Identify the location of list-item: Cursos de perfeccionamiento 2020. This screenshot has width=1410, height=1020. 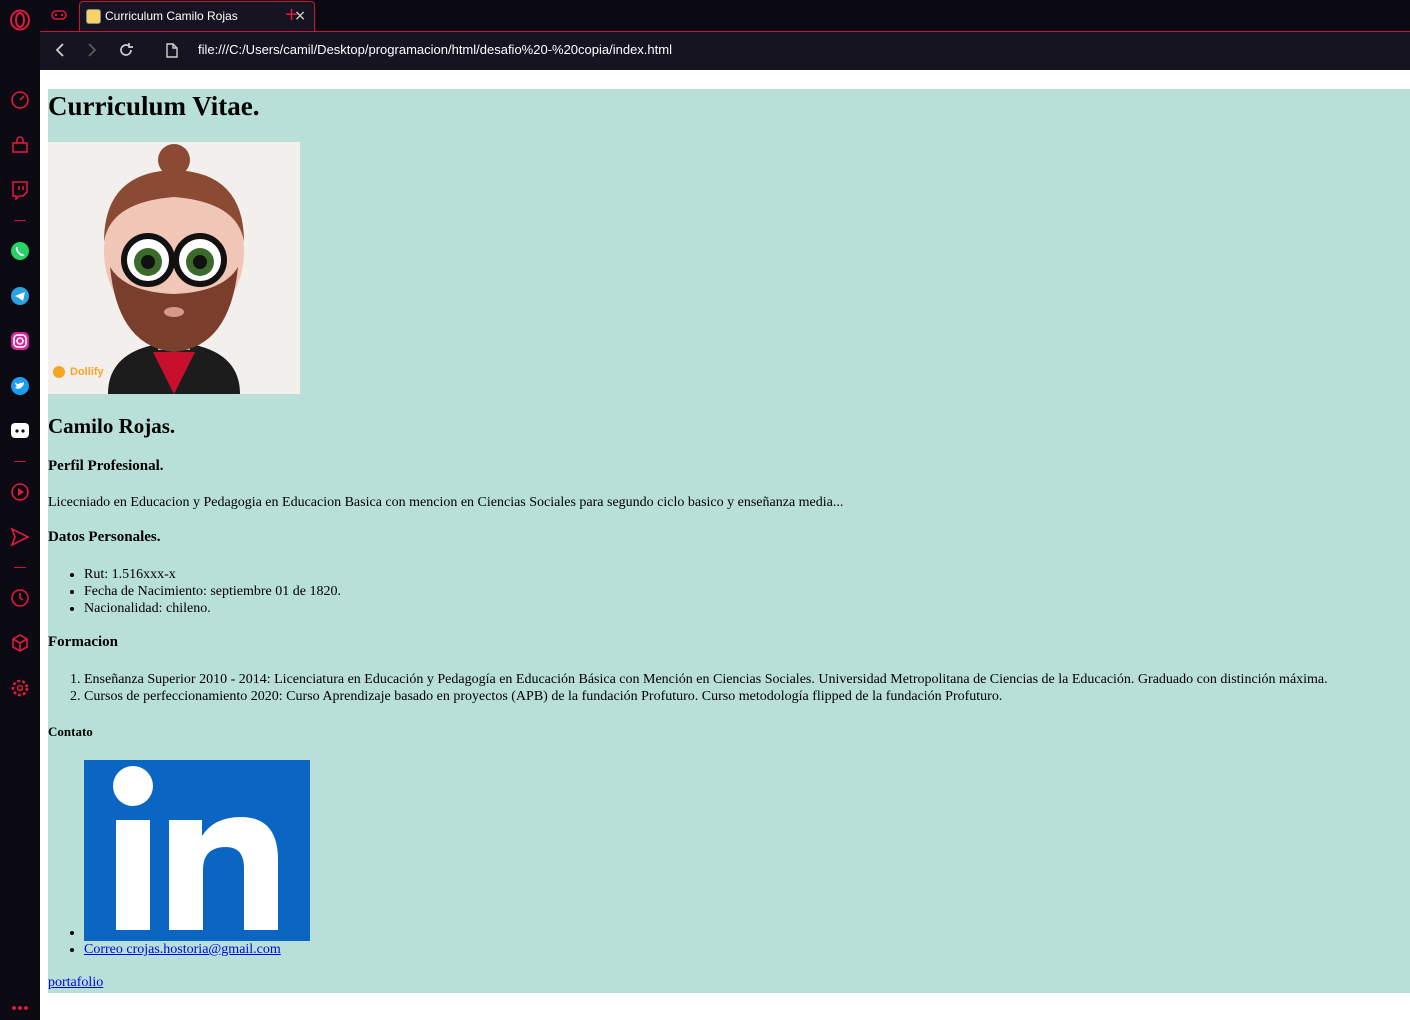
(706, 696).